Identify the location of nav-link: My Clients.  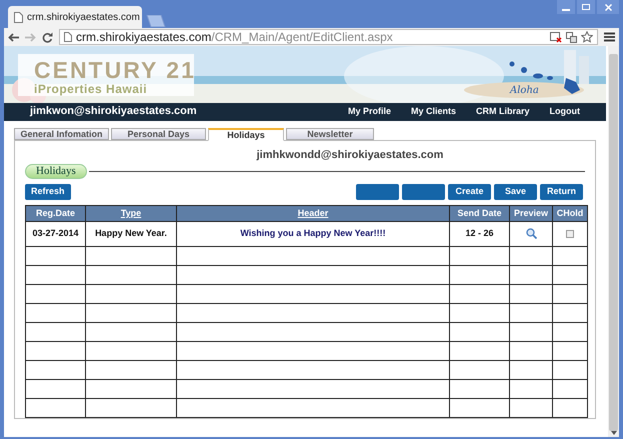
(433, 111).